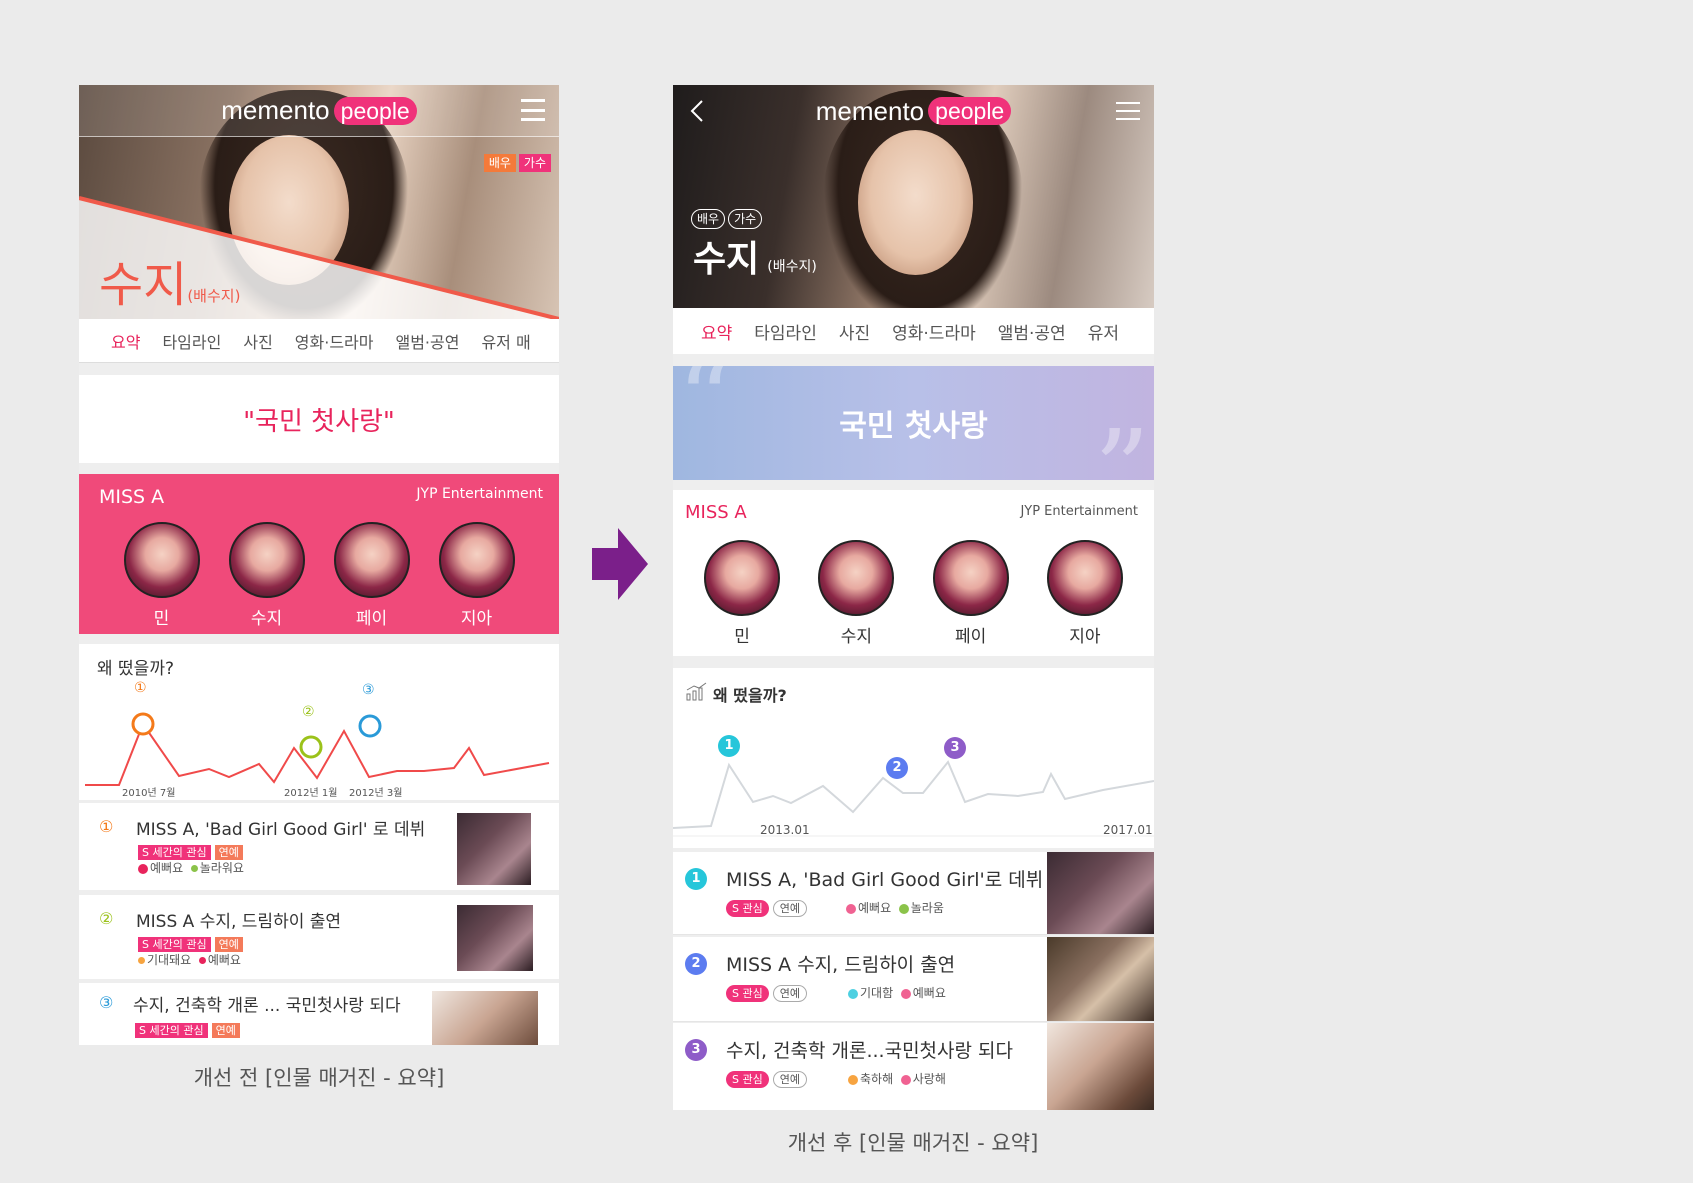 The height and width of the screenshot is (1183, 1693). What do you see at coordinates (708, 219) in the screenshot?
I see `tag-actor: 배우` at bounding box center [708, 219].